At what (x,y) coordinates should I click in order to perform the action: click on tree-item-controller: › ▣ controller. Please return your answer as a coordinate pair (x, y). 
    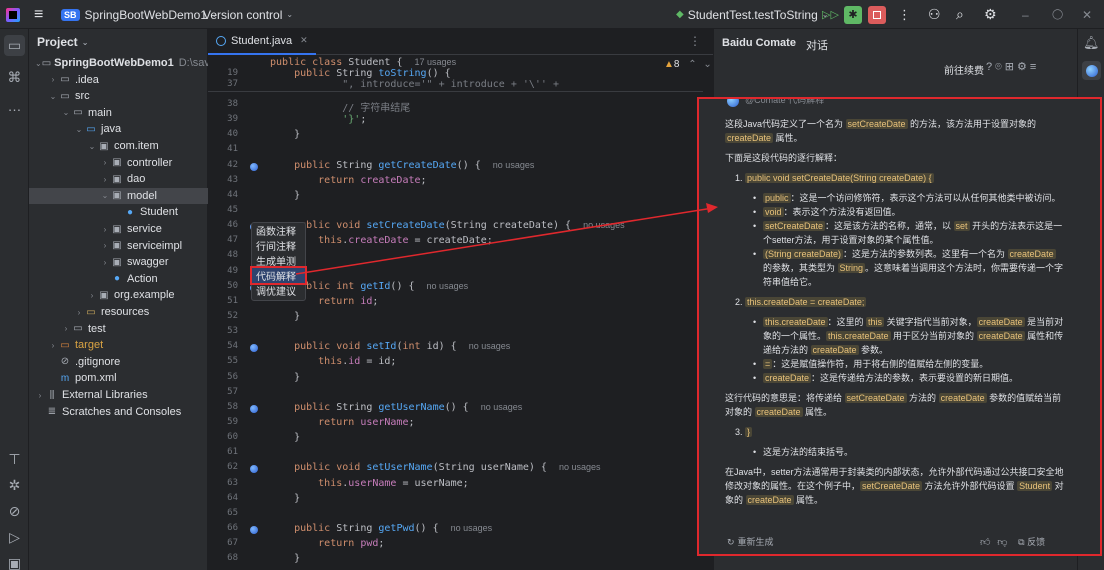
    Looking at the image, I should click on (118, 163).